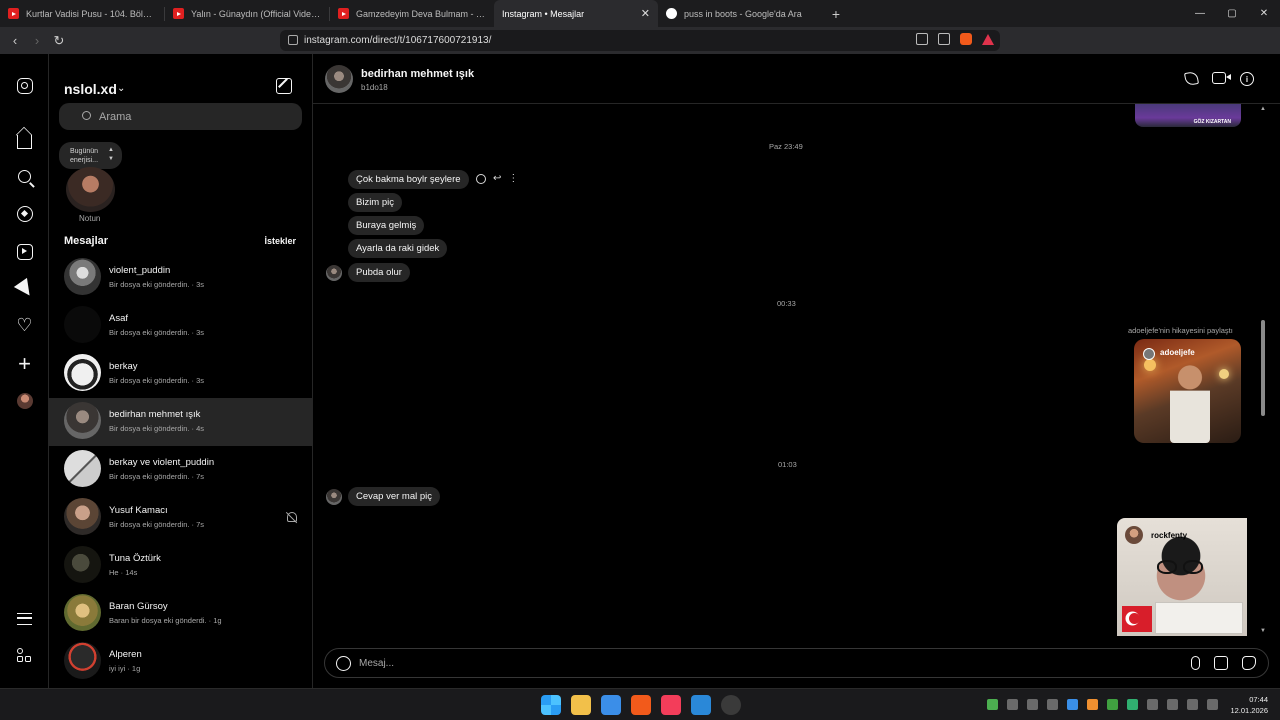  What do you see at coordinates (922, 39) in the screenshot?
I see `cast-icon` at bounding box center [922, 39].